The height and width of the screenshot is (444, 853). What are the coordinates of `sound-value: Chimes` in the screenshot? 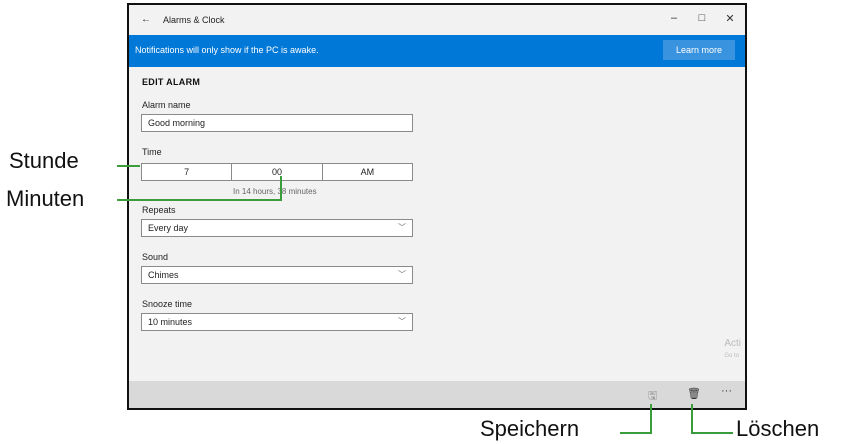 It's located at (163, 275).